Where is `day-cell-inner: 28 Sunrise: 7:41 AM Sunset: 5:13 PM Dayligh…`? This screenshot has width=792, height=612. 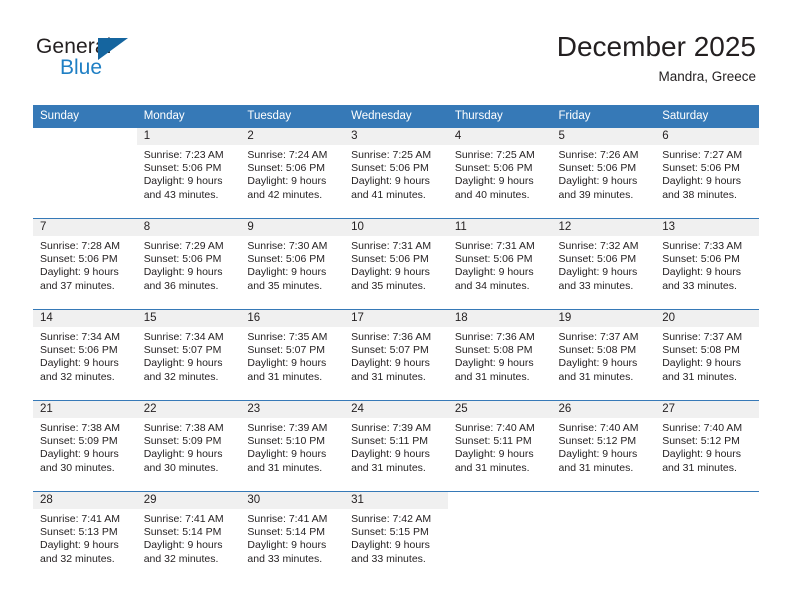 day-cell-inner: 28 Sunrise: 7:41 AM Sunset: 5:13 PM Dayligh… is located at coordinates (85, 537).